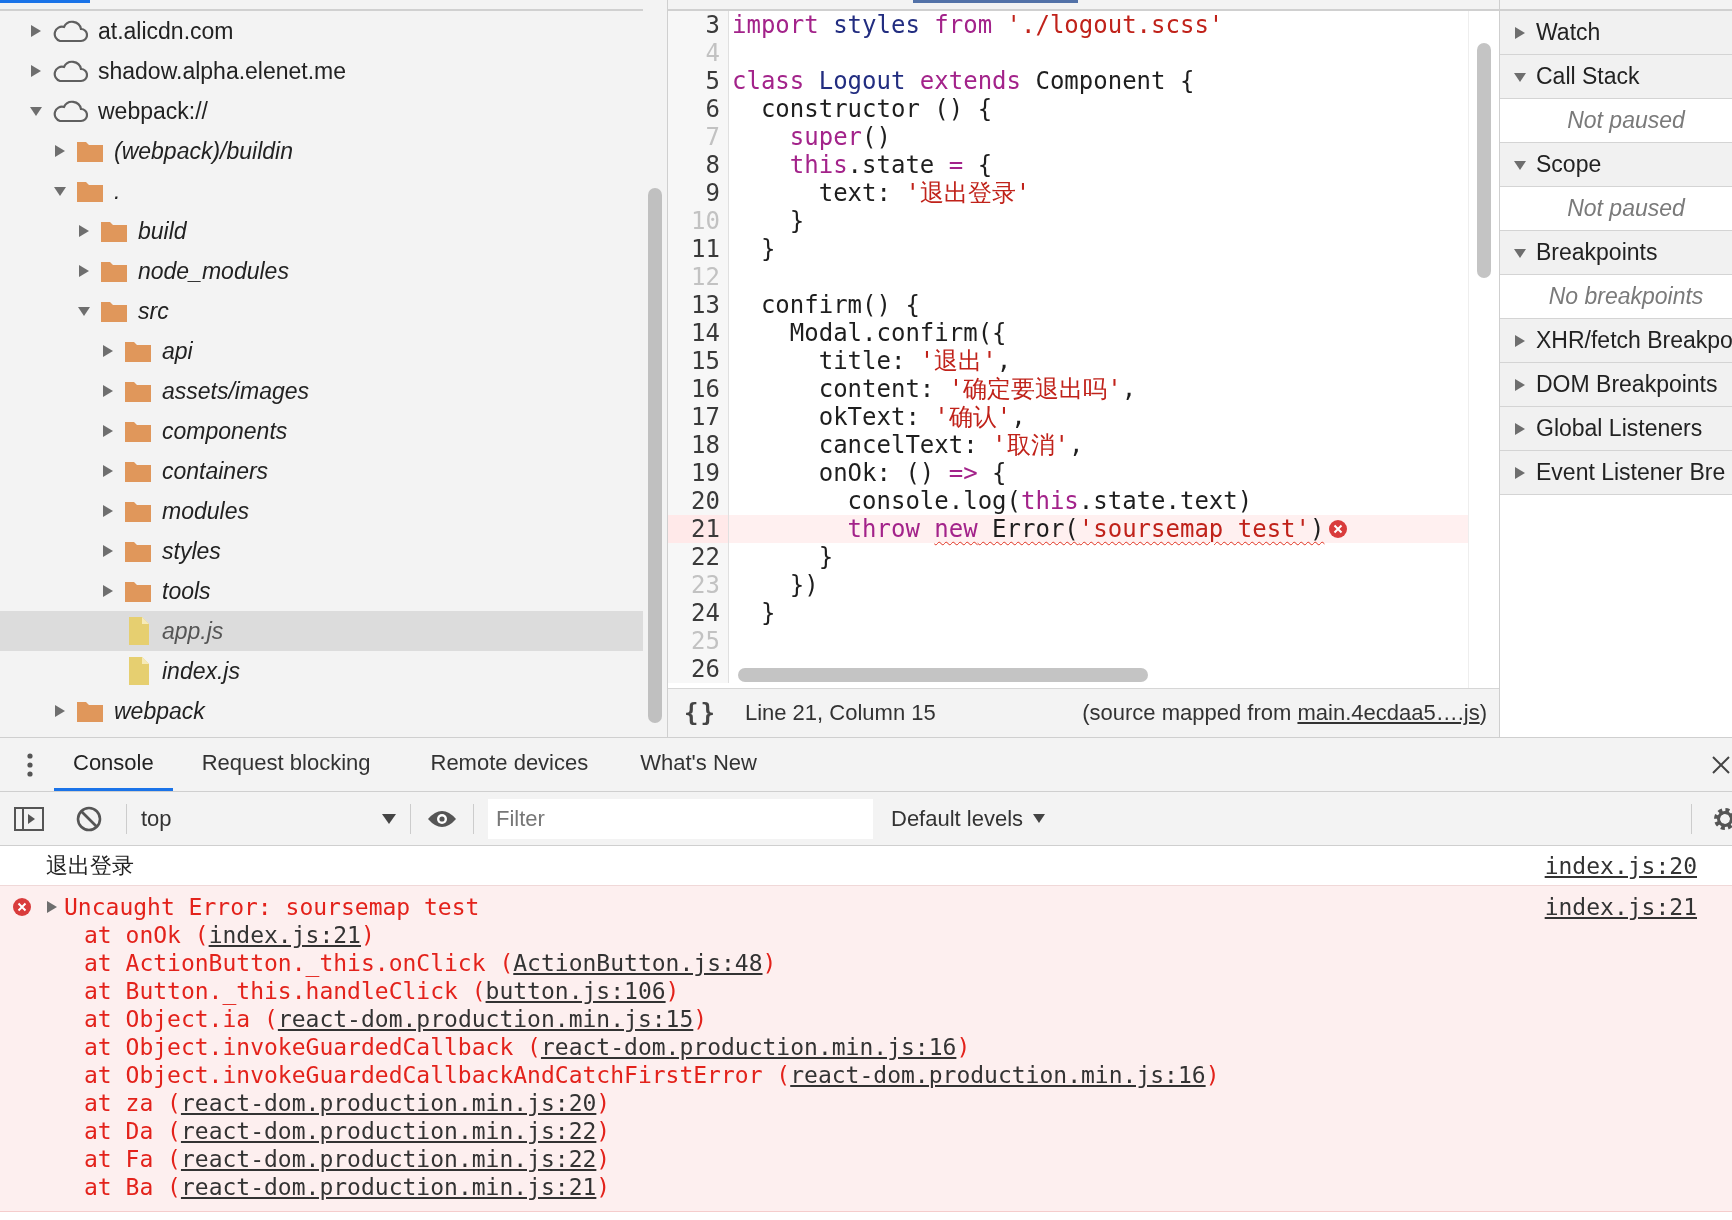 This screenshot has height=1220, width=1732. What do you see at coordinates (698, 109) in the screenshot?
I see `line-number: 6` at bounding box center [698, 109].